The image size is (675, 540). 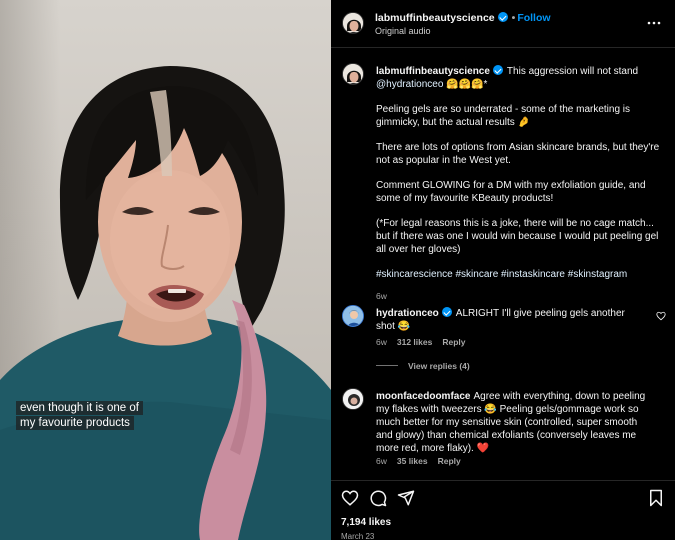 I want to click on caption-username: labmuffinbeautyscience, so click(x=433, y=71).